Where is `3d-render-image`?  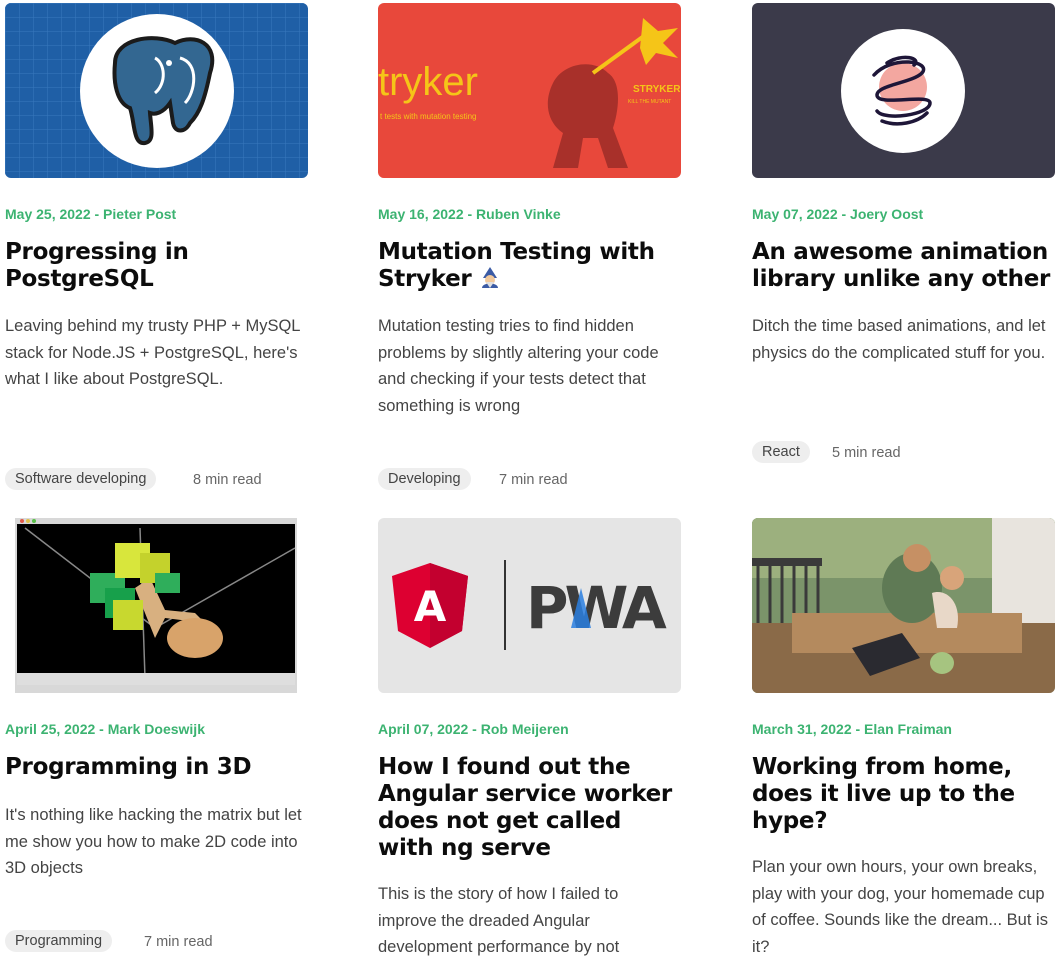 3d-render-image is located at coordinates (156, 605).